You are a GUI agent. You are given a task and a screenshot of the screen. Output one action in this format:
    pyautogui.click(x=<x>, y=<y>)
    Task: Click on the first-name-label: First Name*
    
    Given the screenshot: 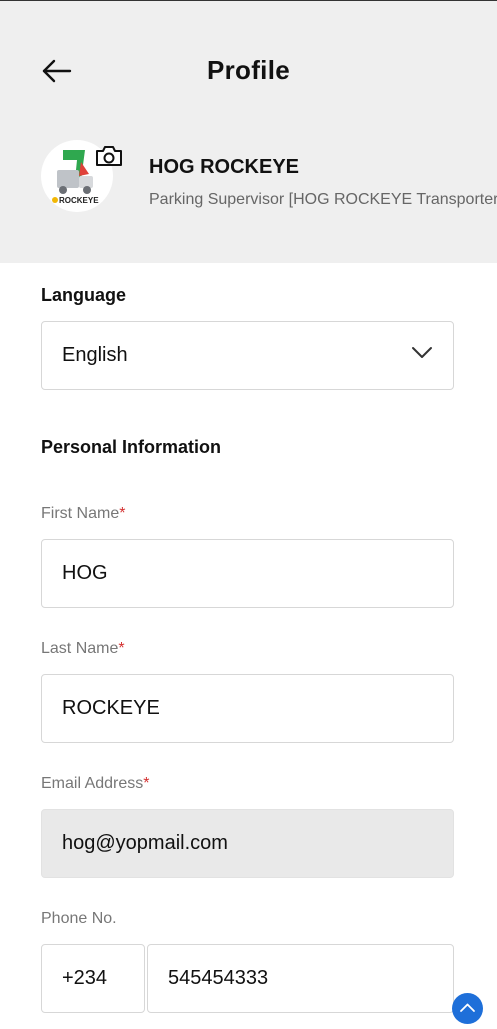 What is the action you would take?
    pyautogui.click(x=83, y=514)
    